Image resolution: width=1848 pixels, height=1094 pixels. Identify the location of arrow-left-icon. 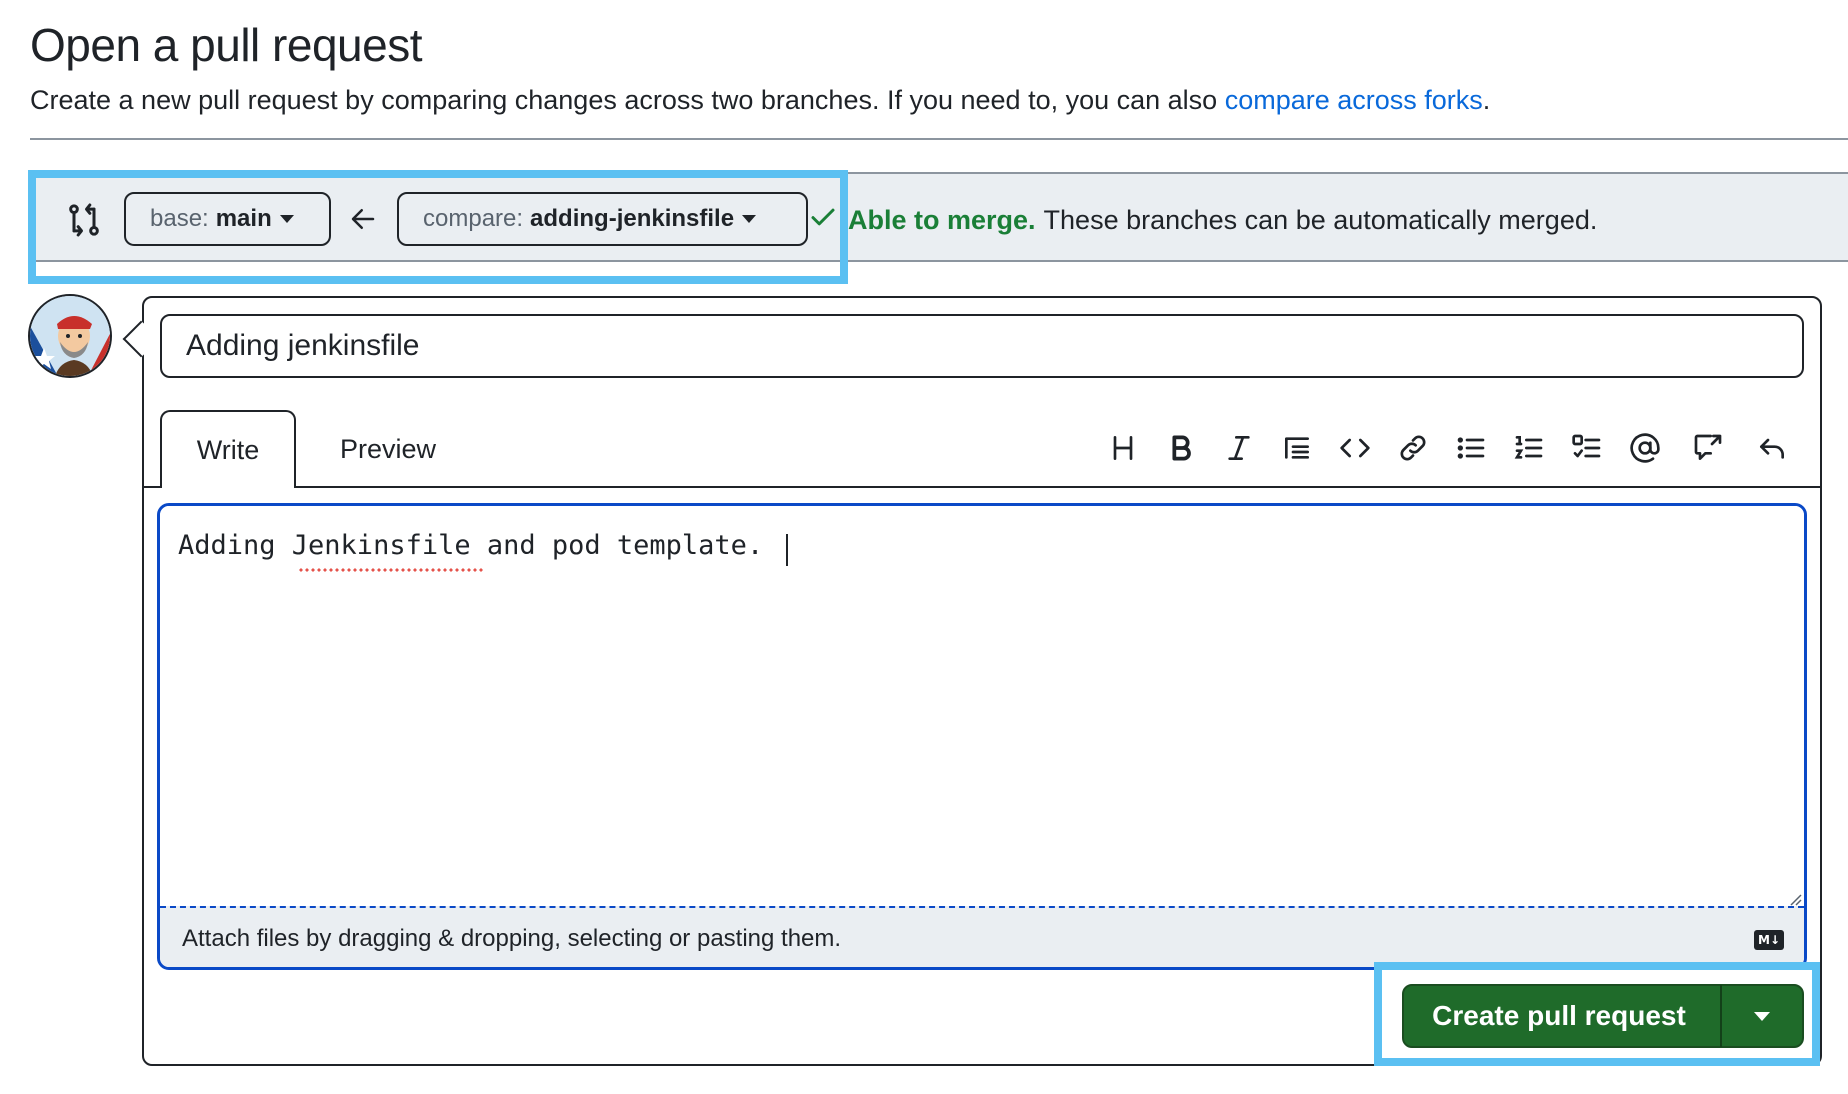
(363, 219).